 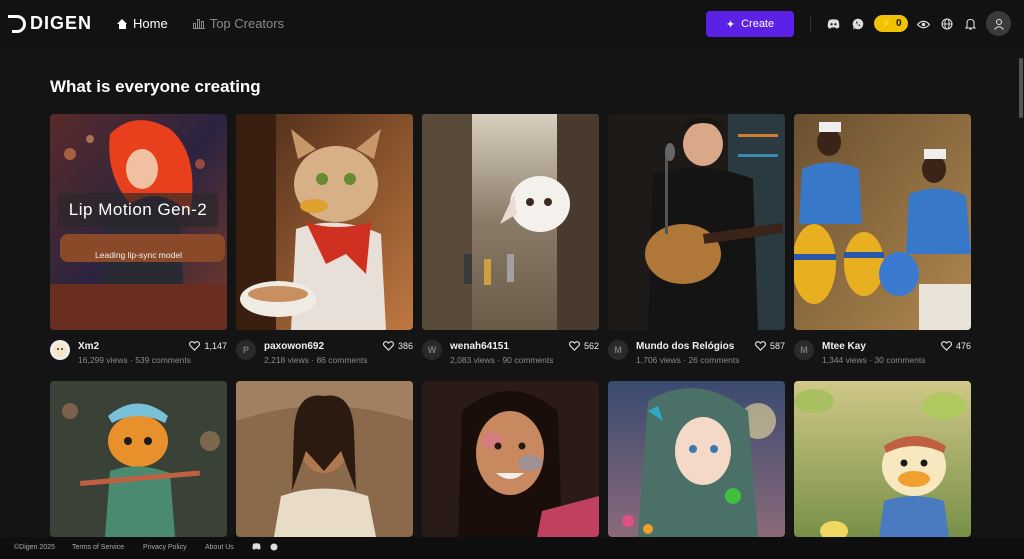 I want to click on comment-count: 539 comments, so click(x=163, y=360).